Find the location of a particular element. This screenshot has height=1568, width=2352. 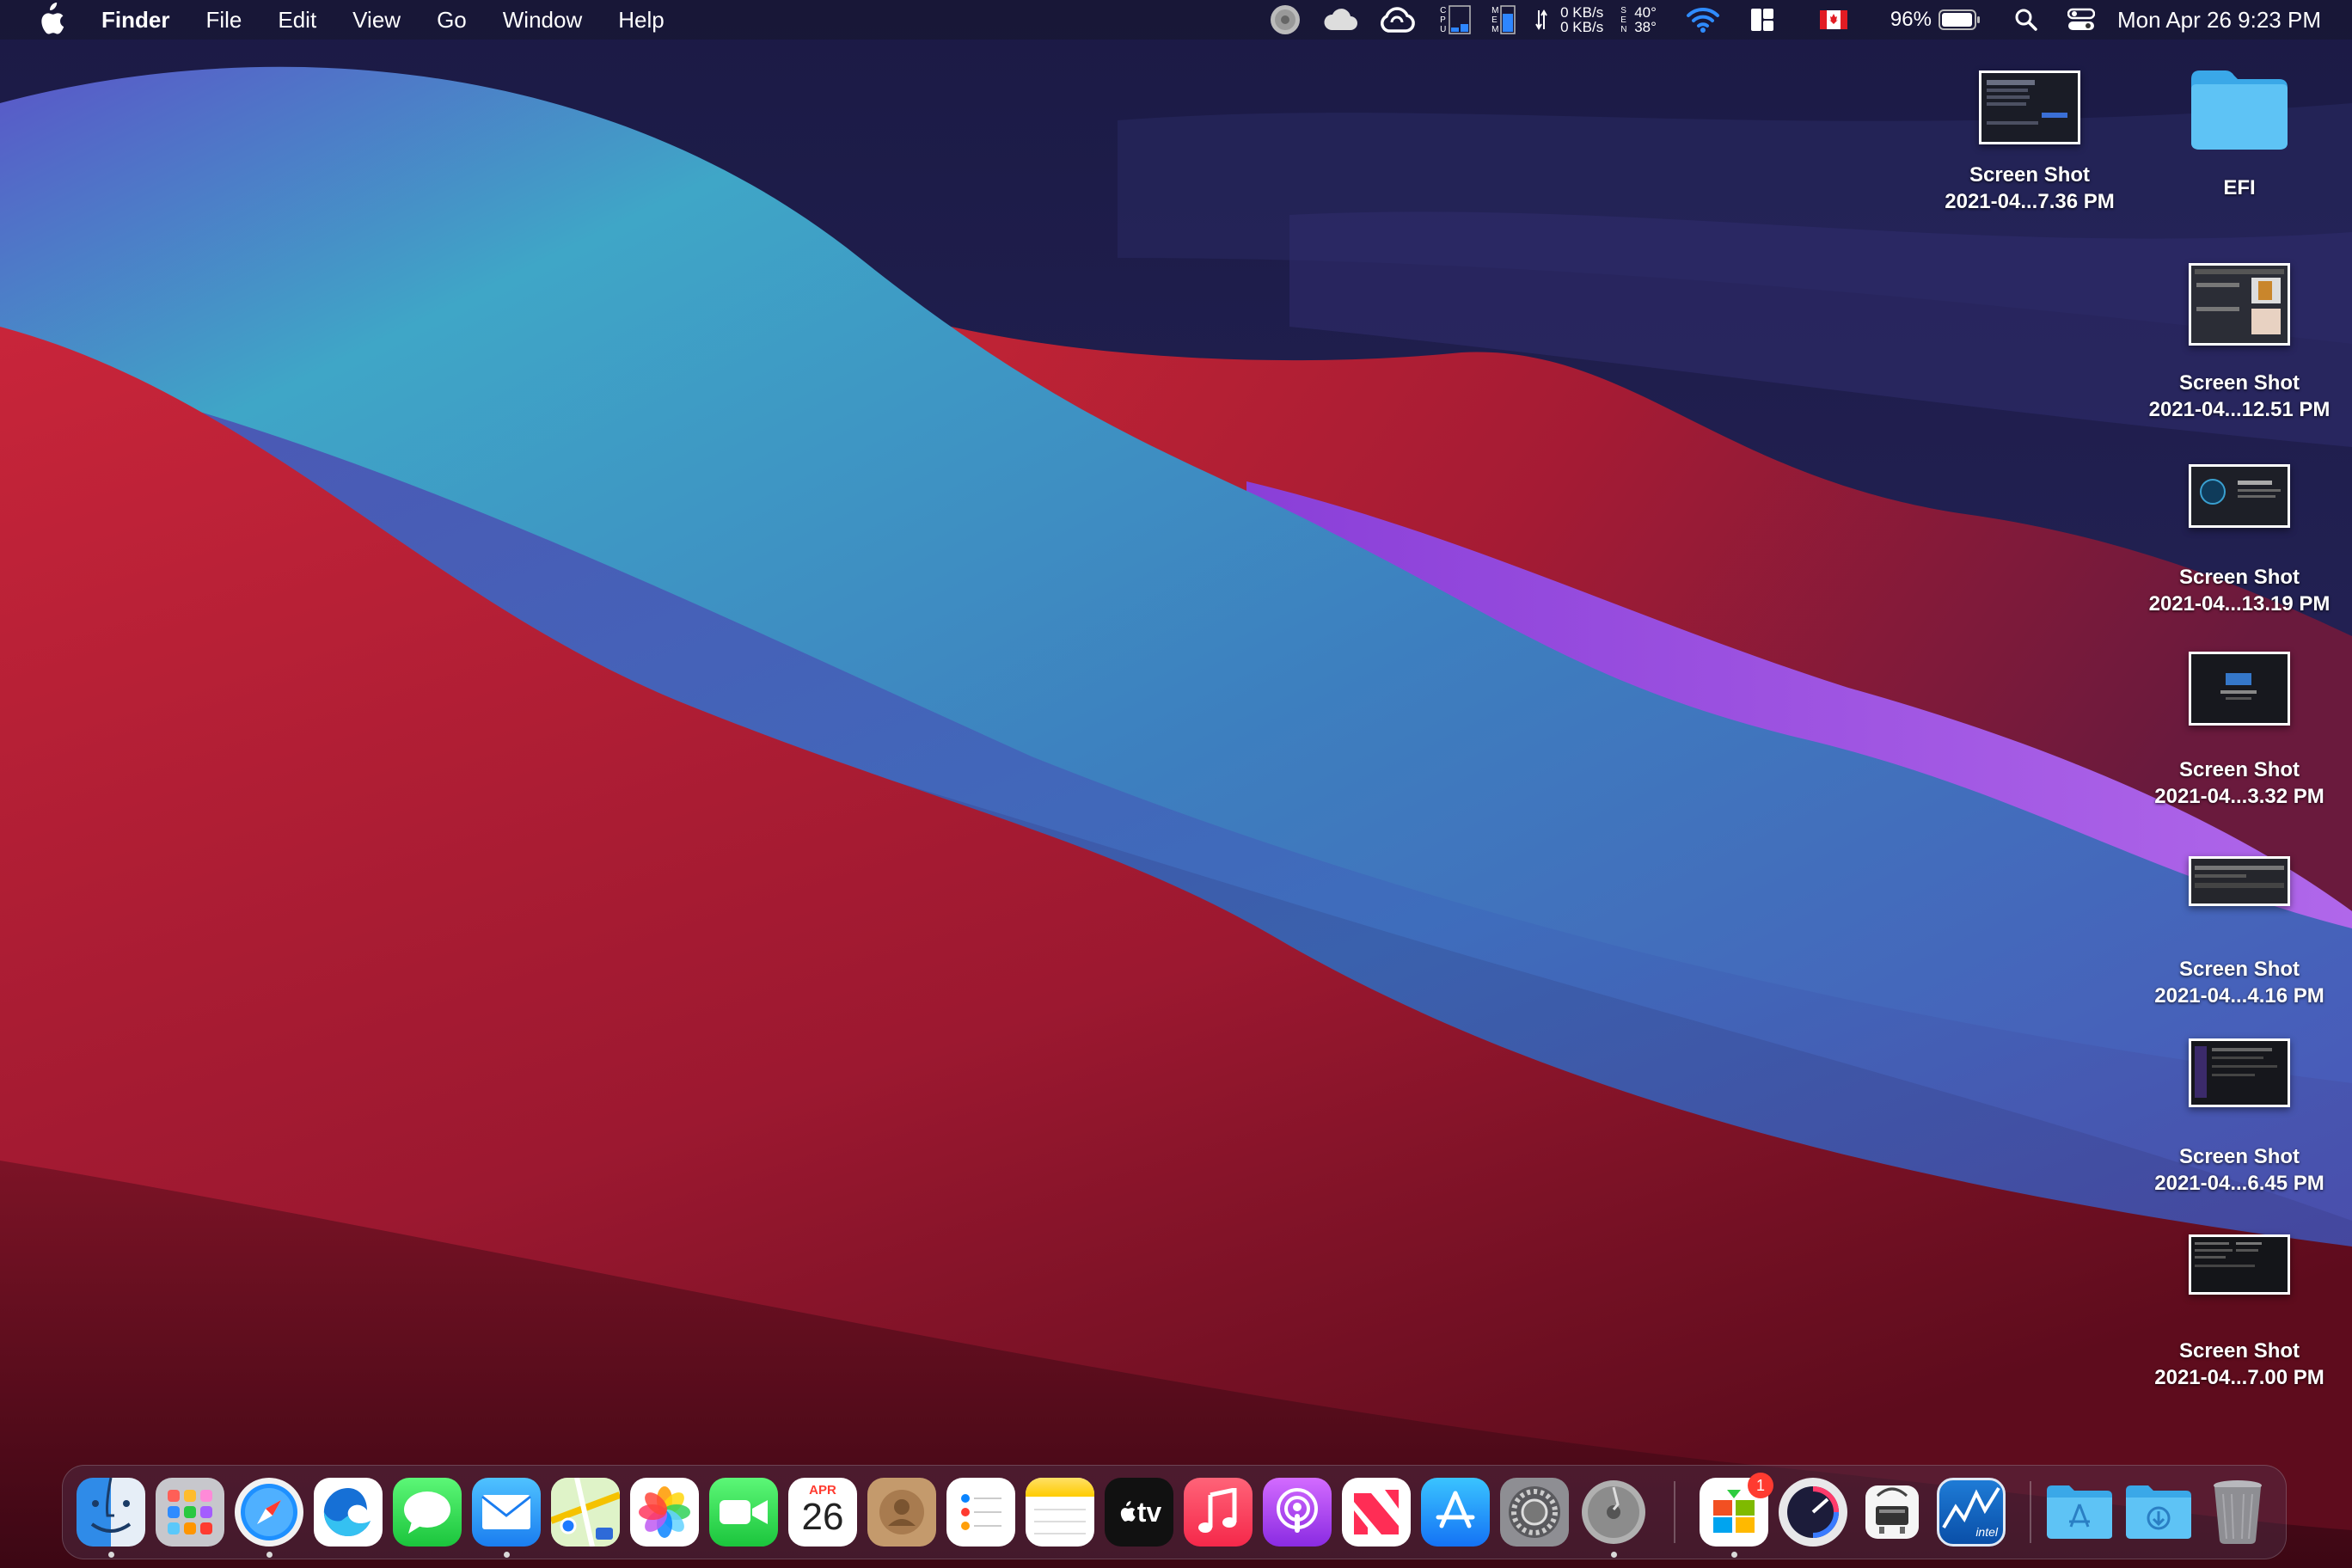

desktop-item-sub: 2021-04...12.51 PM is located at coordinates (2239, 409).